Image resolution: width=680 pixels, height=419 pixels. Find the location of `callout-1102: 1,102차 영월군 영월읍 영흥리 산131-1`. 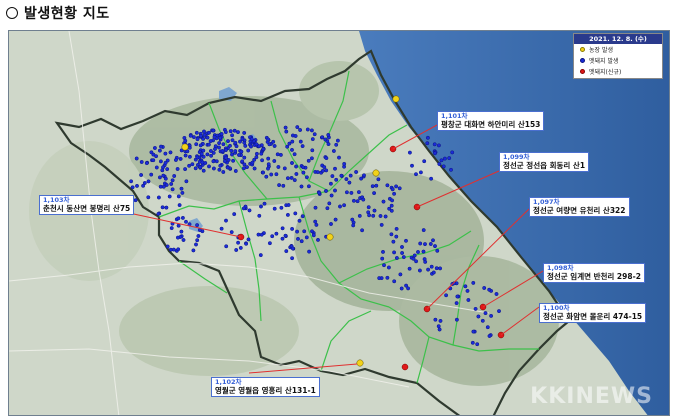

callout-1102: 1,102차 영월군 영월읍 영흥리 산131-1 is located at coordinates (265, 387).